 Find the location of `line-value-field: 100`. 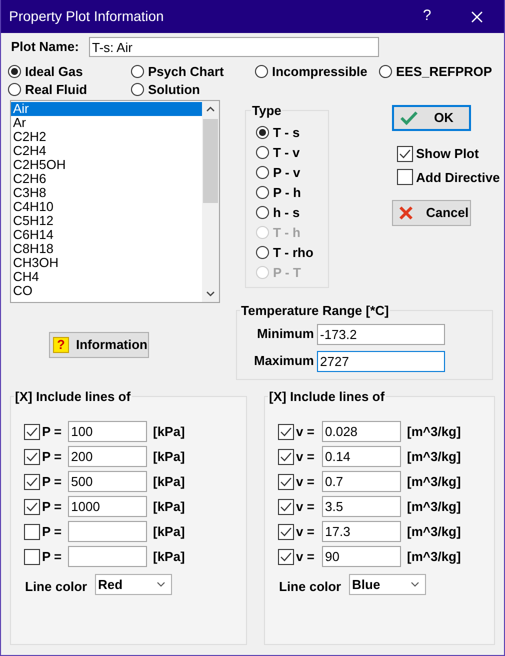

line-value-field: 100 is located at coordinates (107, 431).